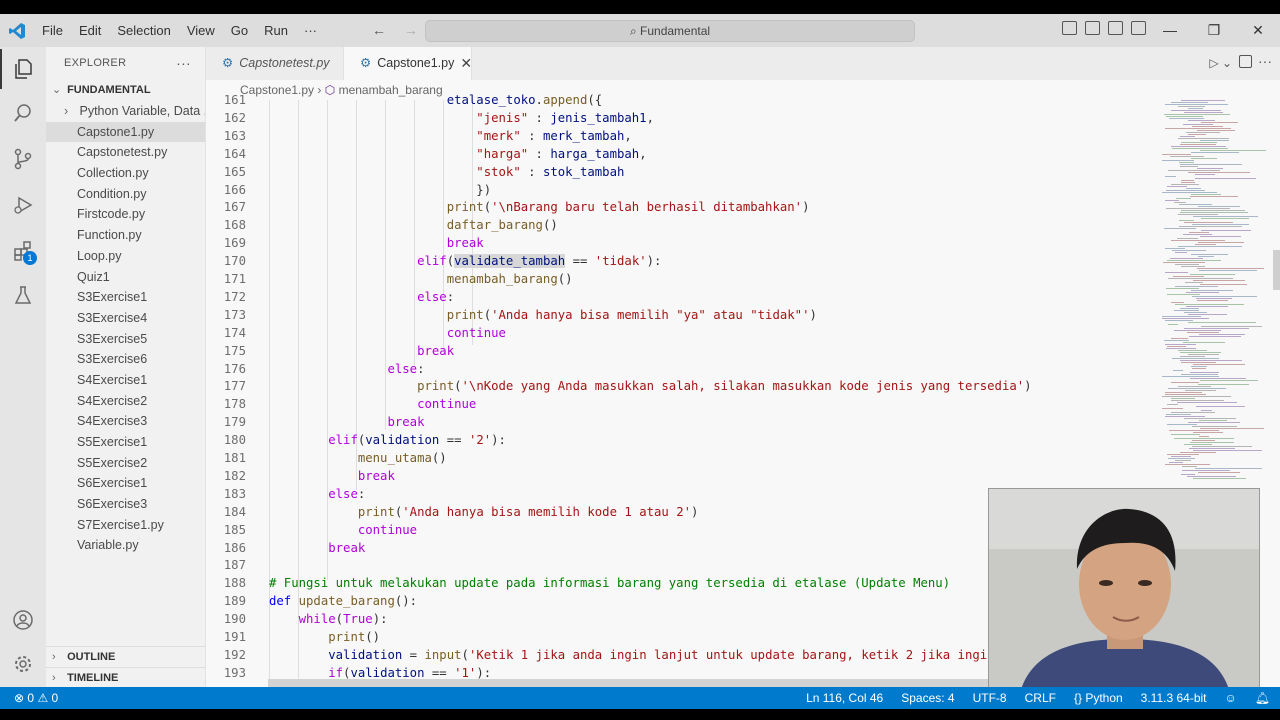 The image size is (1280, 720). What do you see at coordinates (1098, 698) in the screenshot?
I see `language-mode: {} Python` at bounding box center [1098, 698].